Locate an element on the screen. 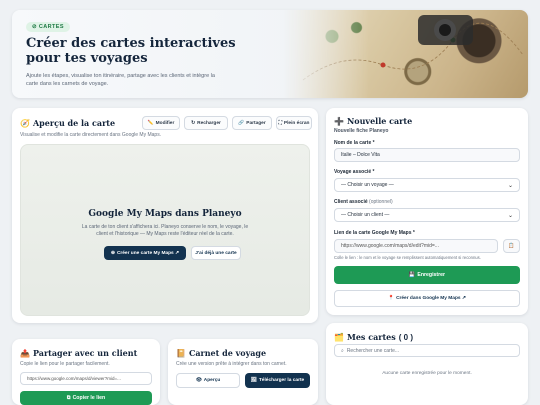 This screenshot has height=405, width=540. preview-button: 👁 Aperçu is located at coordinates (208, 380).